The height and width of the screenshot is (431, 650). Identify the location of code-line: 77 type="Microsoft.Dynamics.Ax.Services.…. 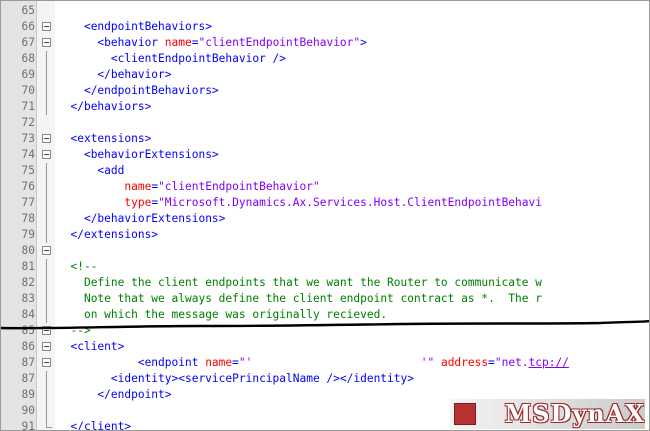
(325, 203).